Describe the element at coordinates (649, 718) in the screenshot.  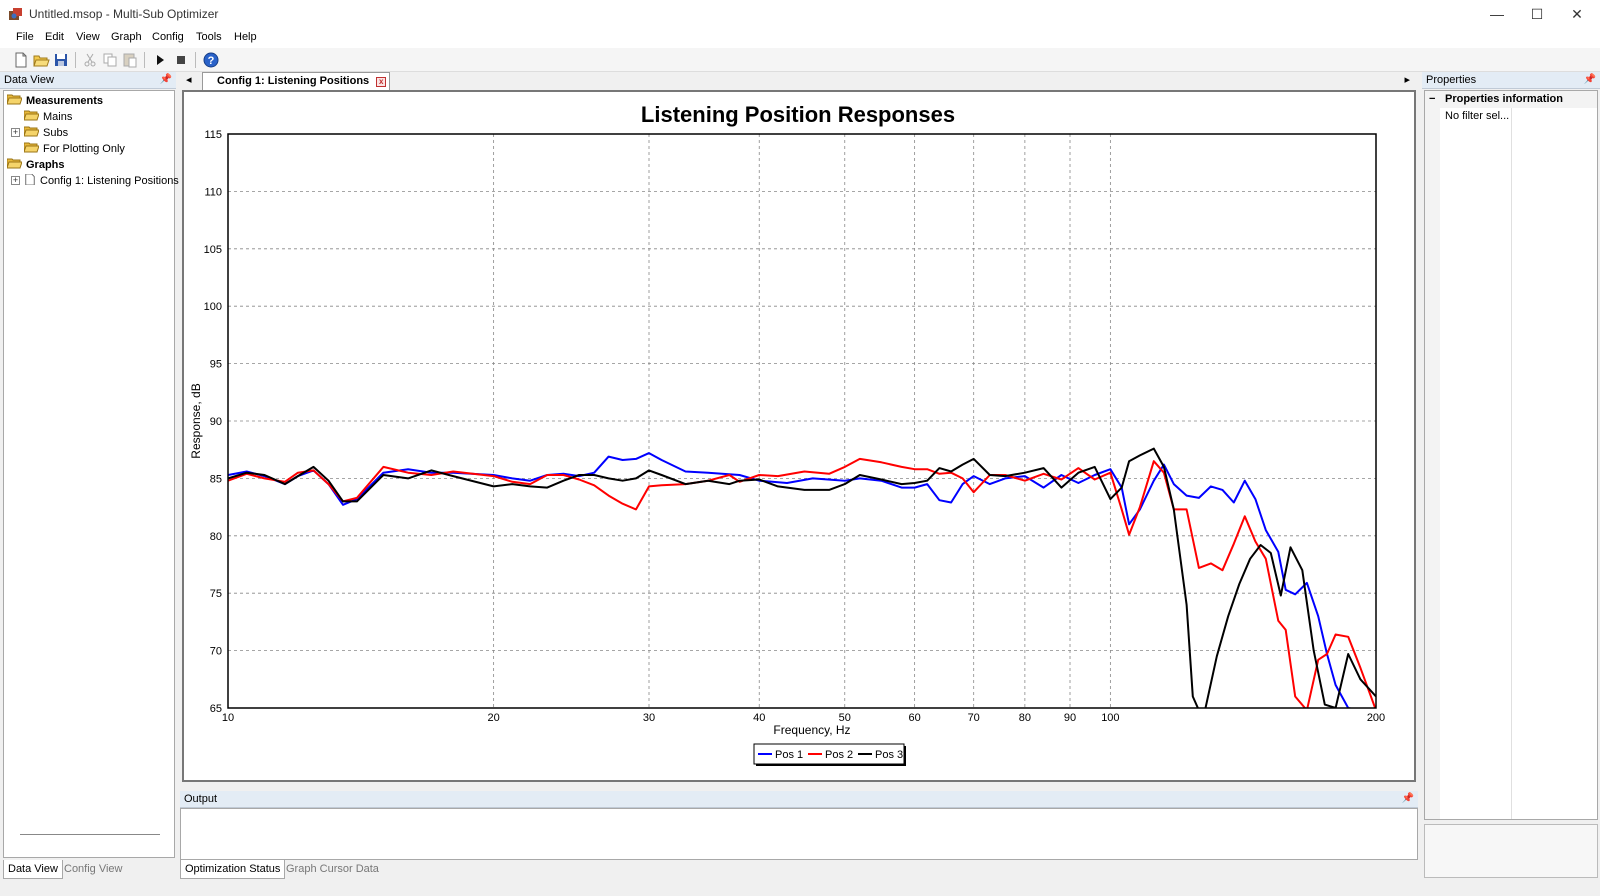
I see `x-tick-label: 30` at that location.